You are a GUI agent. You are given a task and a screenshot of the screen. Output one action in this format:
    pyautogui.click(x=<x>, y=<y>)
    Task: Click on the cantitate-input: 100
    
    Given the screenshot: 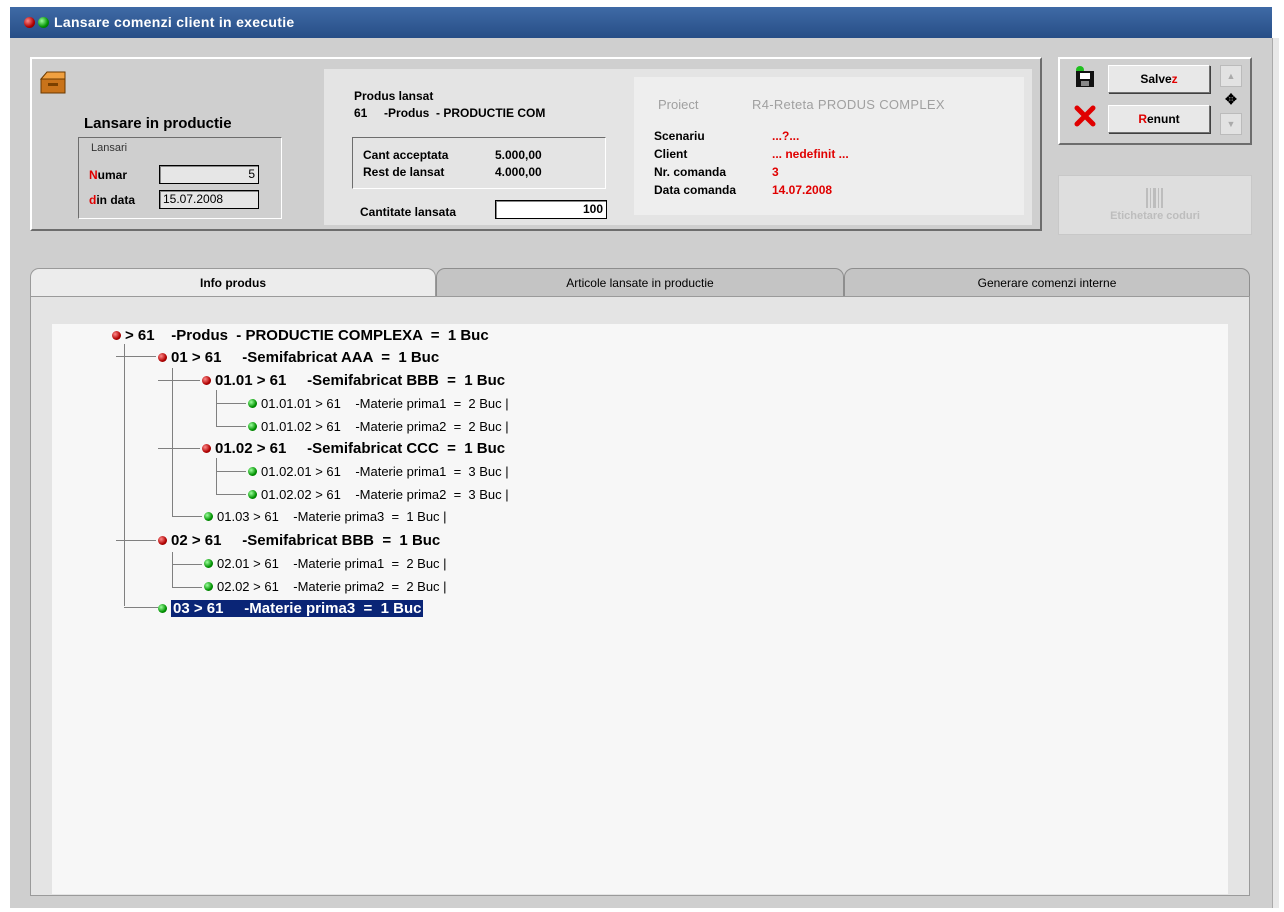 What is the action you would take?
    pyautogui.click(x=551, y=209)
    